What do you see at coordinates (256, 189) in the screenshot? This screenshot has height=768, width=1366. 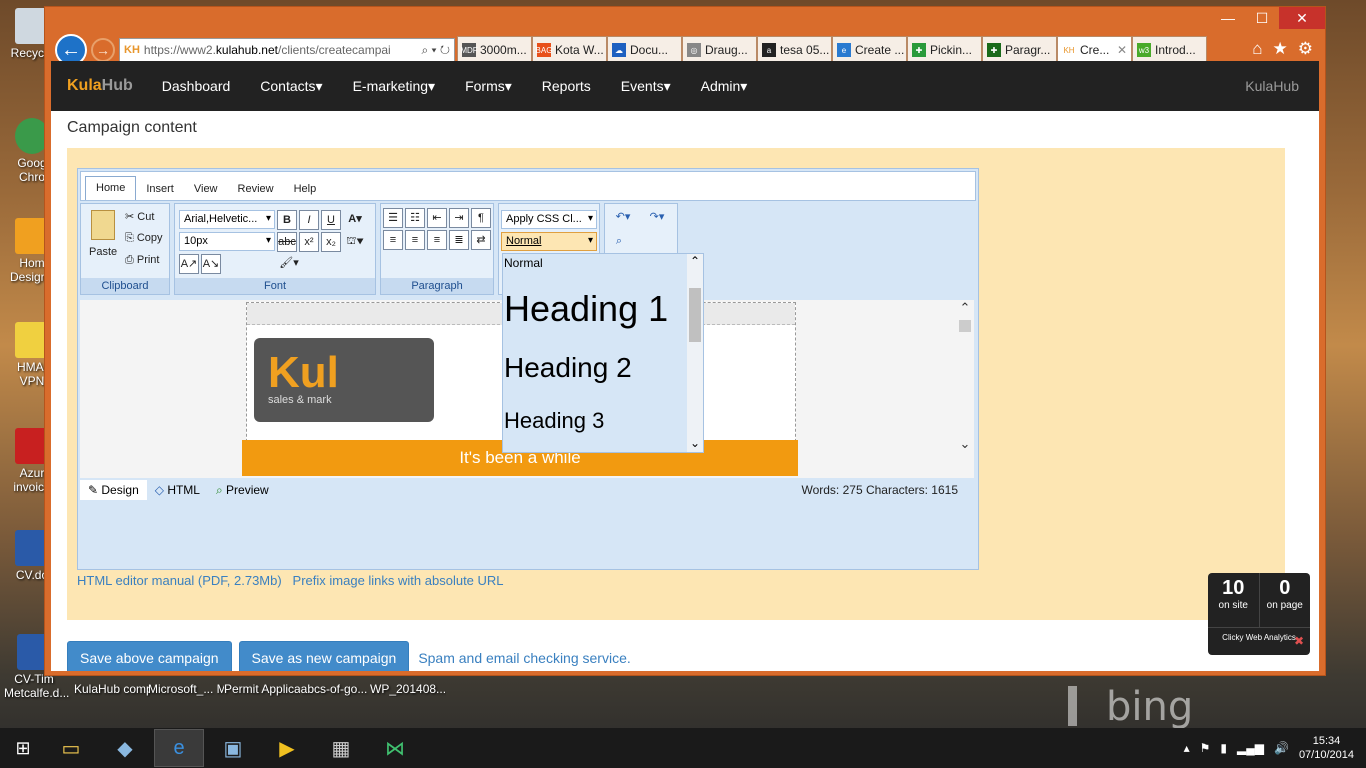 I see `tab-review: Review` at bounding box center [256, 189].